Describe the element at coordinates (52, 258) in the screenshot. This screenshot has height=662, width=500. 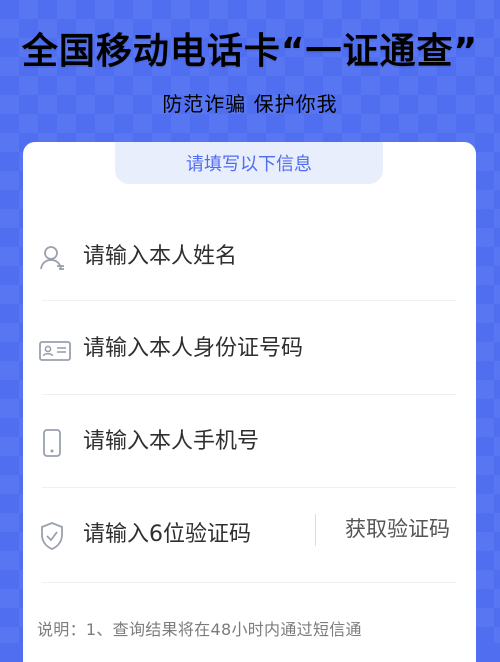
I see `user-icon` at that location.